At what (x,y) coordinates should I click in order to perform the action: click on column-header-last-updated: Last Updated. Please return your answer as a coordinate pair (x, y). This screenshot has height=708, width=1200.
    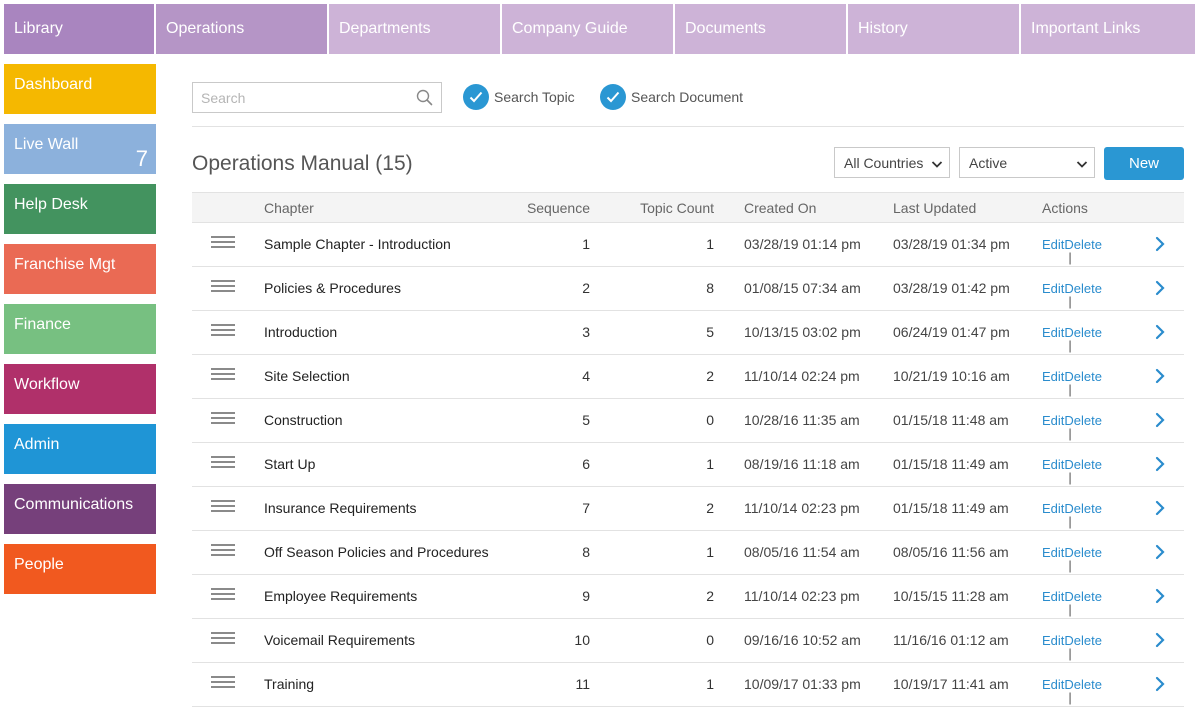
    Looking at the image, I should click on (934, 208).